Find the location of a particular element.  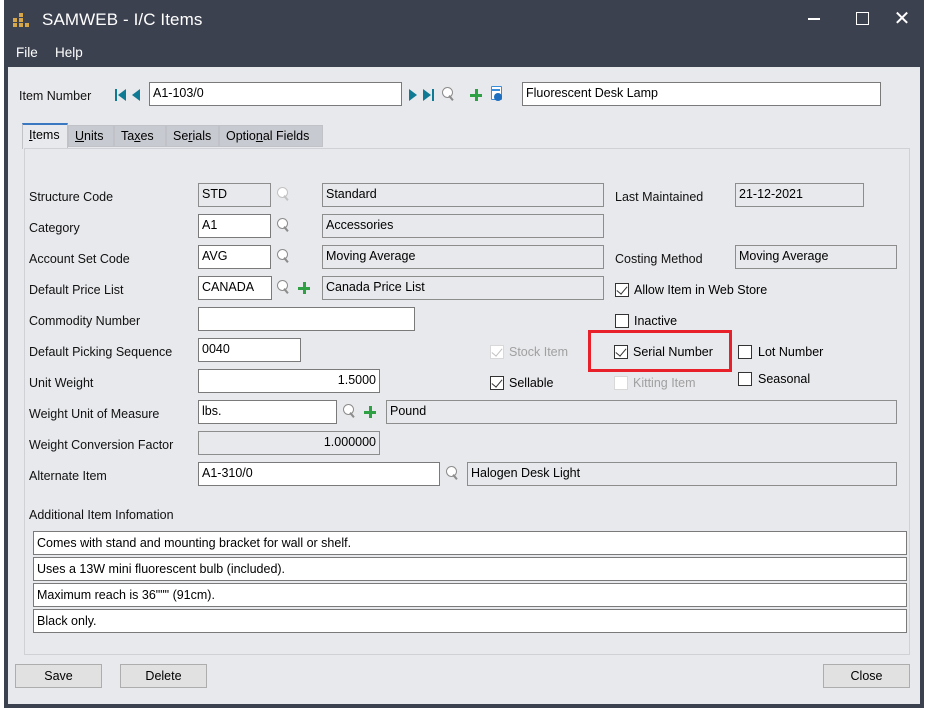

title-bar: SAMWEB - I/C Items ✕ is located at coordinates (464, 20).